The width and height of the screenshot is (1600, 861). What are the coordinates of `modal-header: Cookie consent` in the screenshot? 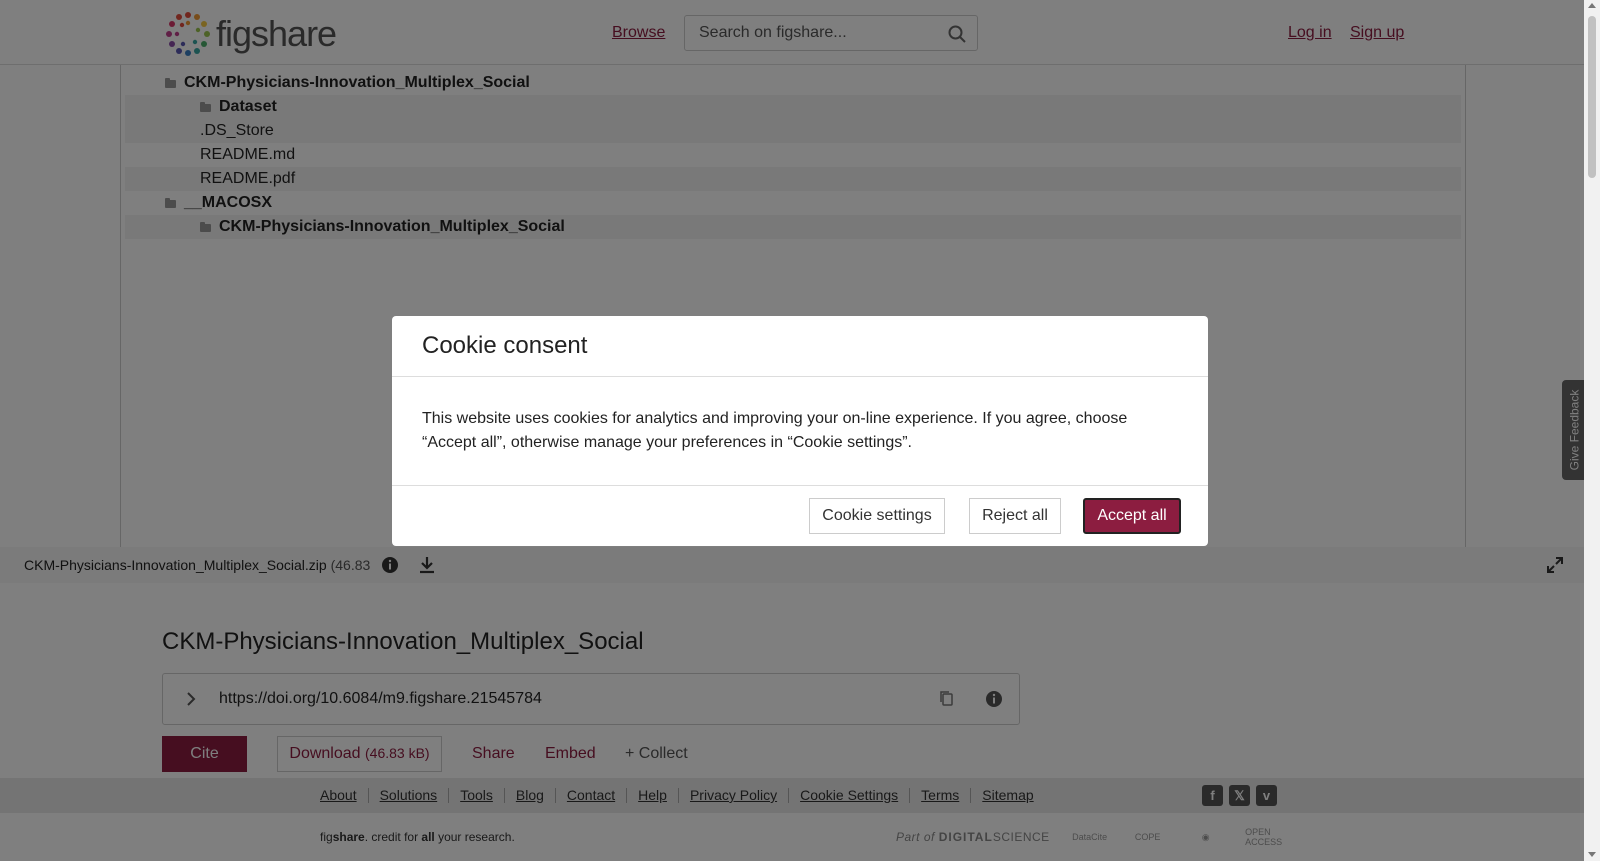 It's located at (800, 346).